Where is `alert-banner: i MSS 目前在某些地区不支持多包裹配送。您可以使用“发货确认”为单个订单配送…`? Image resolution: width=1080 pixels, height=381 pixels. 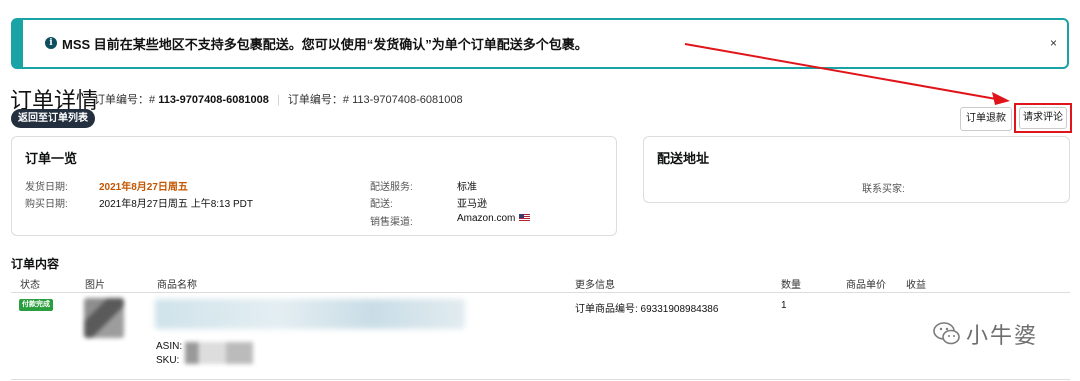
alert-banner: i MSS 目前在某些地区不支持多包裹配送。您可以使用“发货确认”为单个订单配送… is located at coordinates (540, 43).